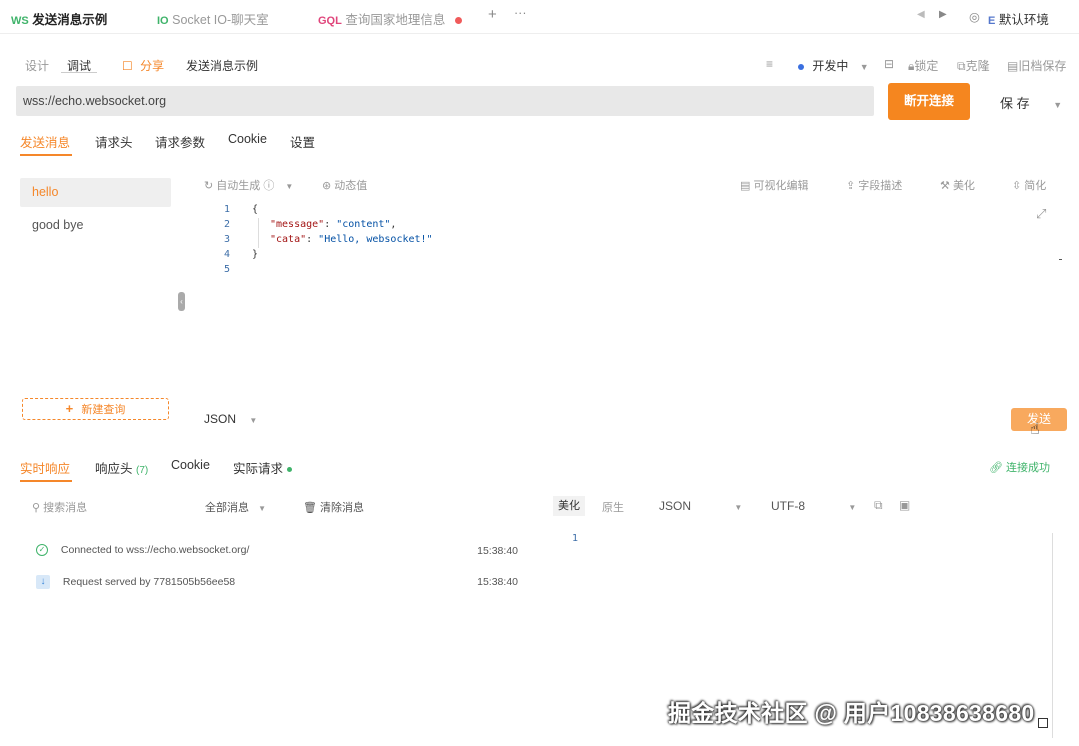 Image resolution: width=1079 pixels, height=746 pixels. I want to click on detail-format-chevron-icon: ▼, so click(738, 507).